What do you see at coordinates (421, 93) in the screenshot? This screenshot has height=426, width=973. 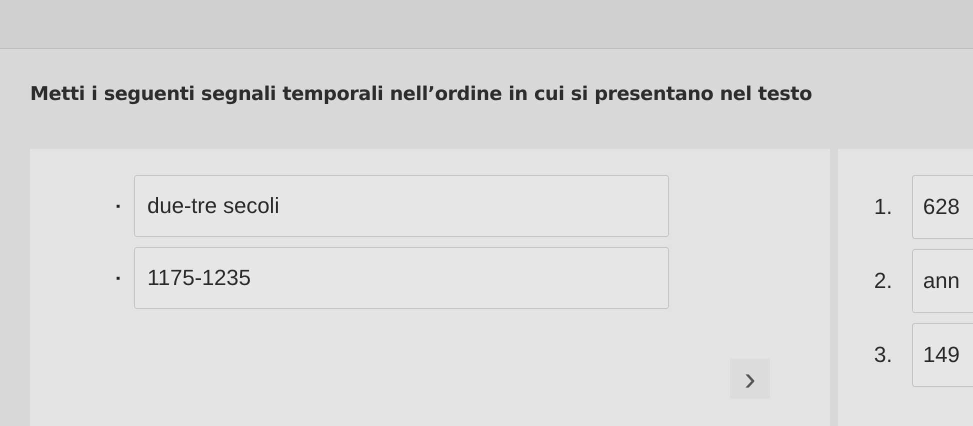 I see `instruction-text: Metti i seguenti segnali temporali nell’ordine in cui si presentano nel testo` at bounding box center [421, 93].